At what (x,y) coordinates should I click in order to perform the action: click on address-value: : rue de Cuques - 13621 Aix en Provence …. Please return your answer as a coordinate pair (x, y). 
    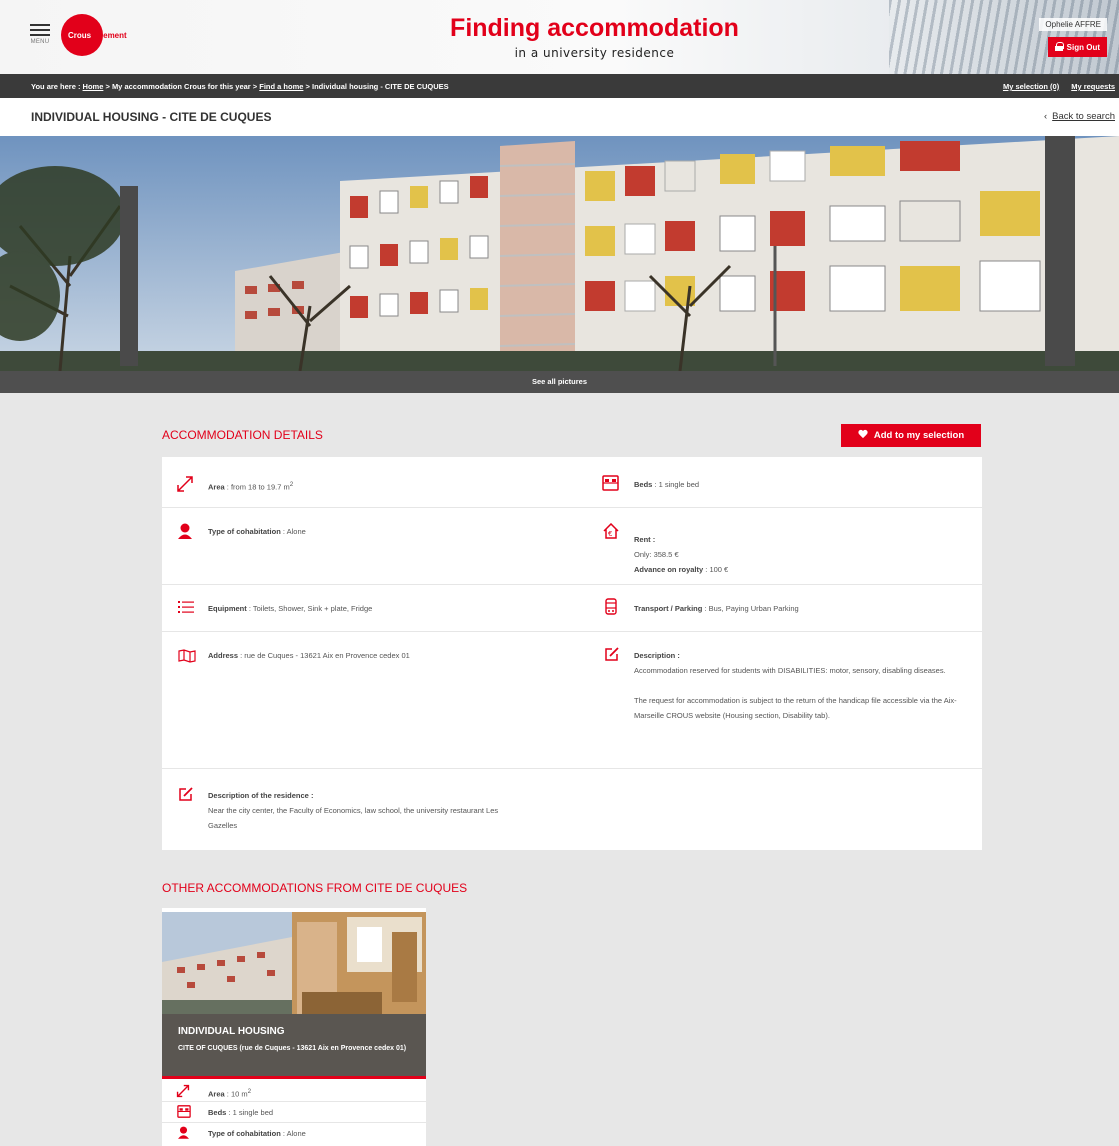
    Looking at the image, I should click on (324, 655).